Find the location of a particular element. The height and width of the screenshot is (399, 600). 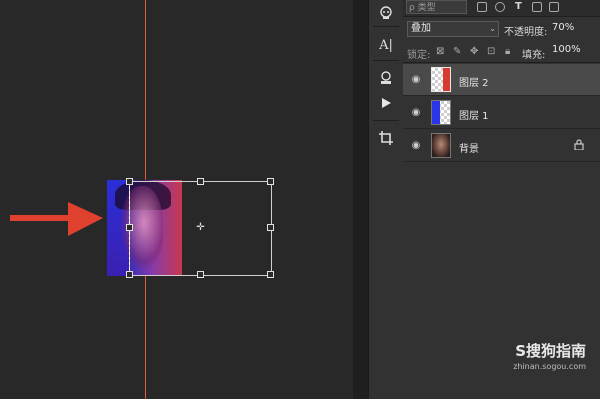

lock-icon is located at coordinates (579, 146).